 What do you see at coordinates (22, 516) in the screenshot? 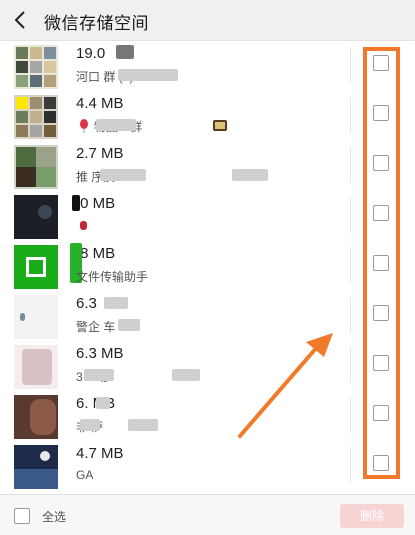
I see `select-all-checkbox` at bounding box center [22, 516].